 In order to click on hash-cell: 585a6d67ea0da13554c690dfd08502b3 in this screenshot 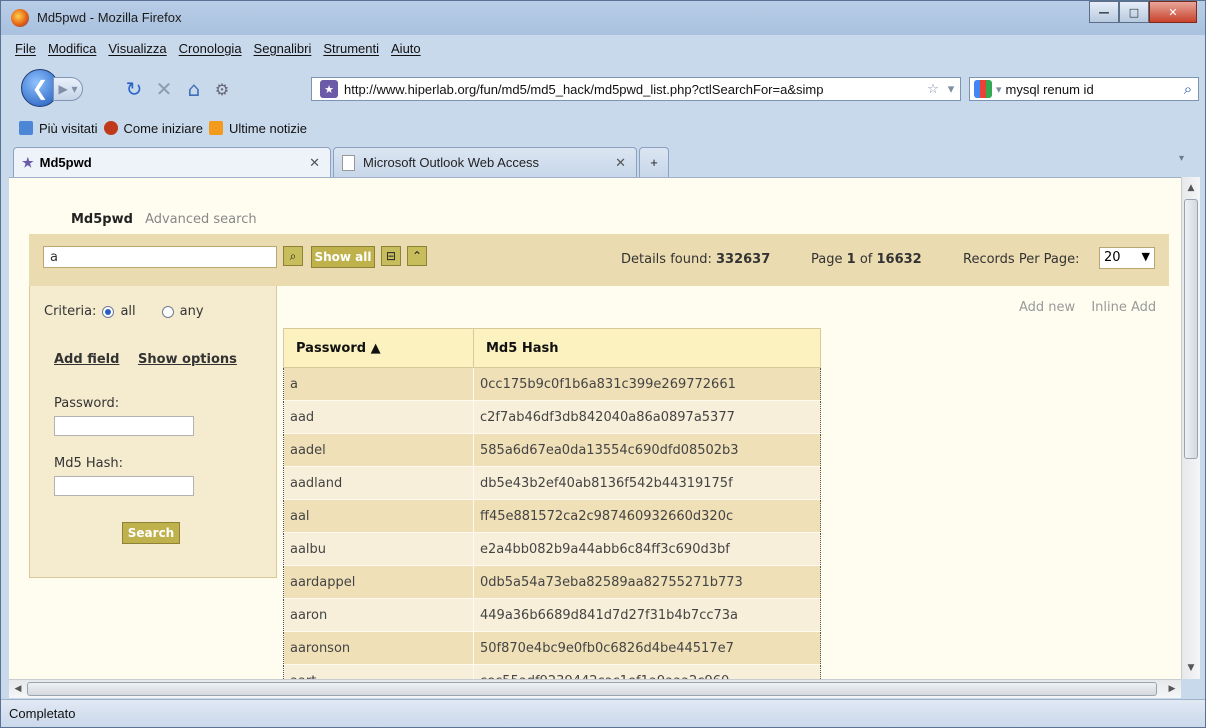, I will do `click(647, 450)`.